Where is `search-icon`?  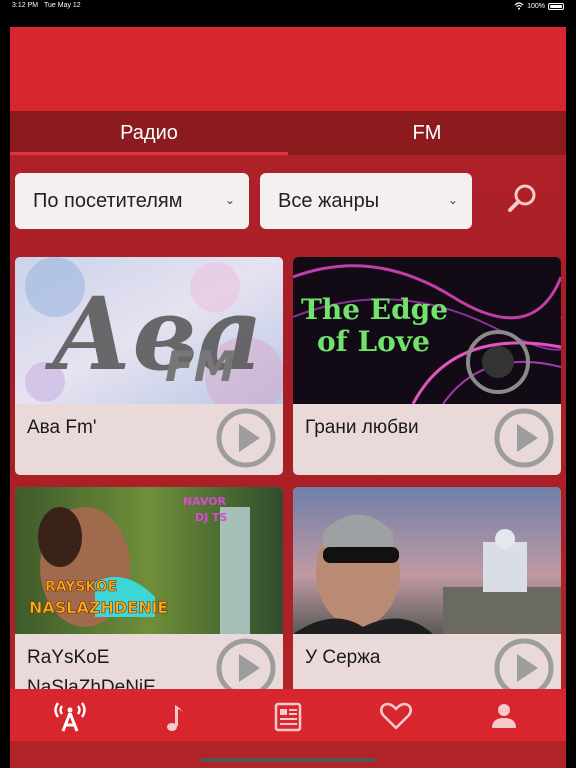
search-icon is located at coordinates (522, 198).